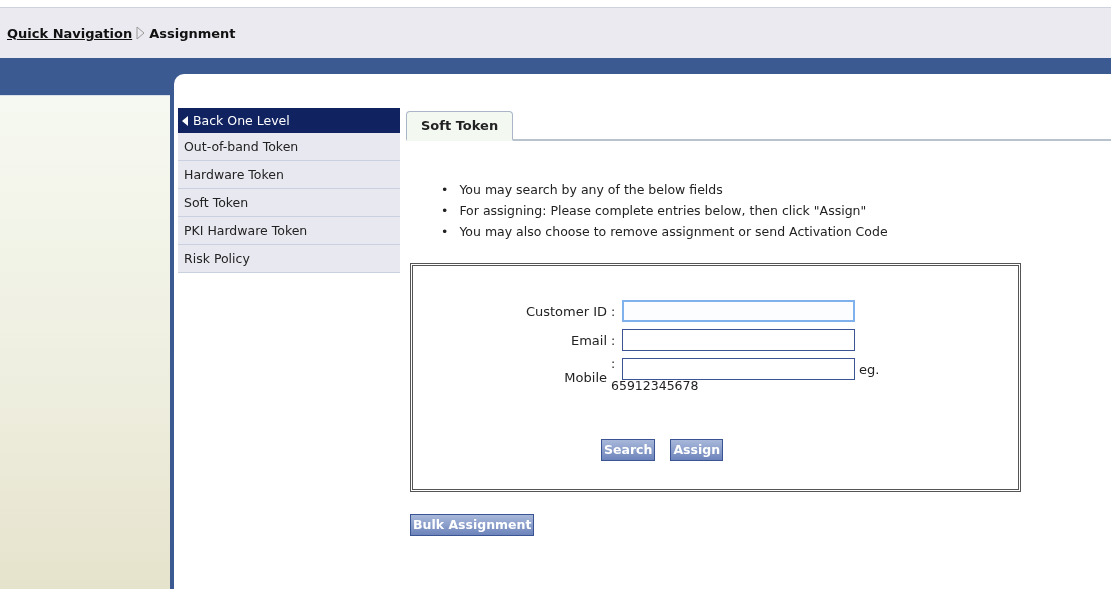  Describe the element at coordinates (673, 232) in the screenshot. I see `instruction-text: You may also choose to remove assignment or send Activation Code` at that location.